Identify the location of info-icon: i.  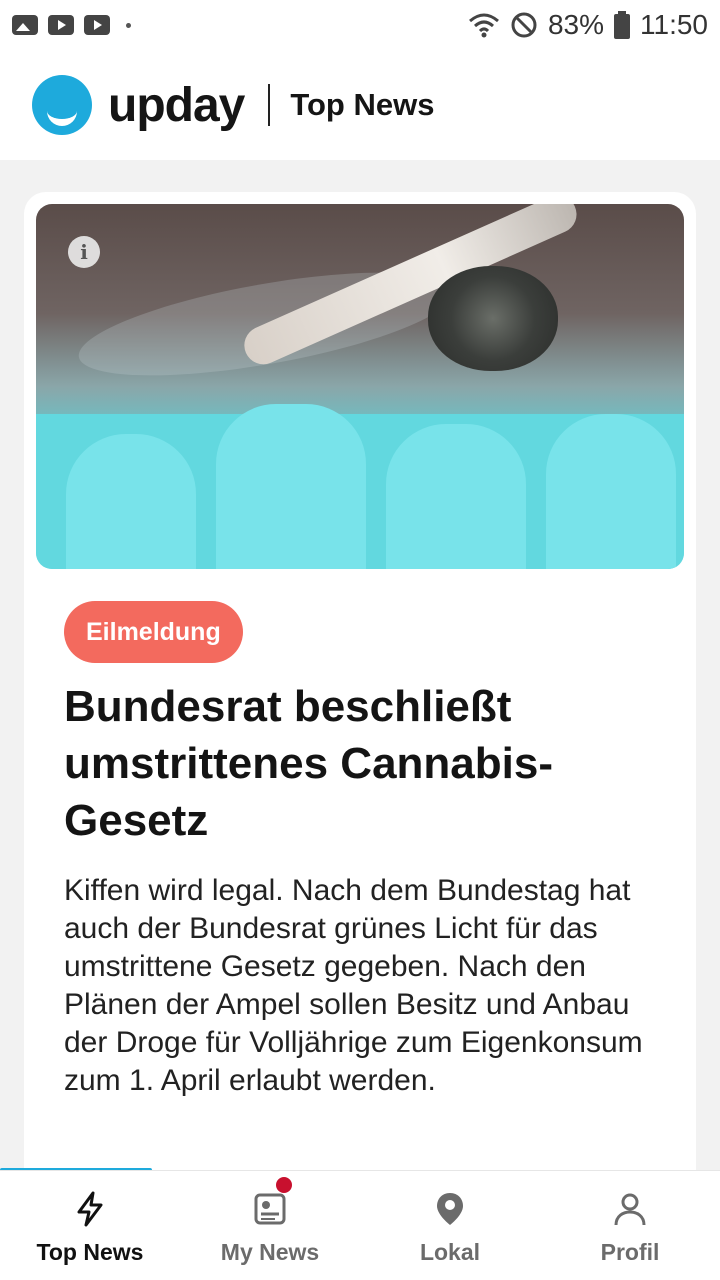
(84, 252).